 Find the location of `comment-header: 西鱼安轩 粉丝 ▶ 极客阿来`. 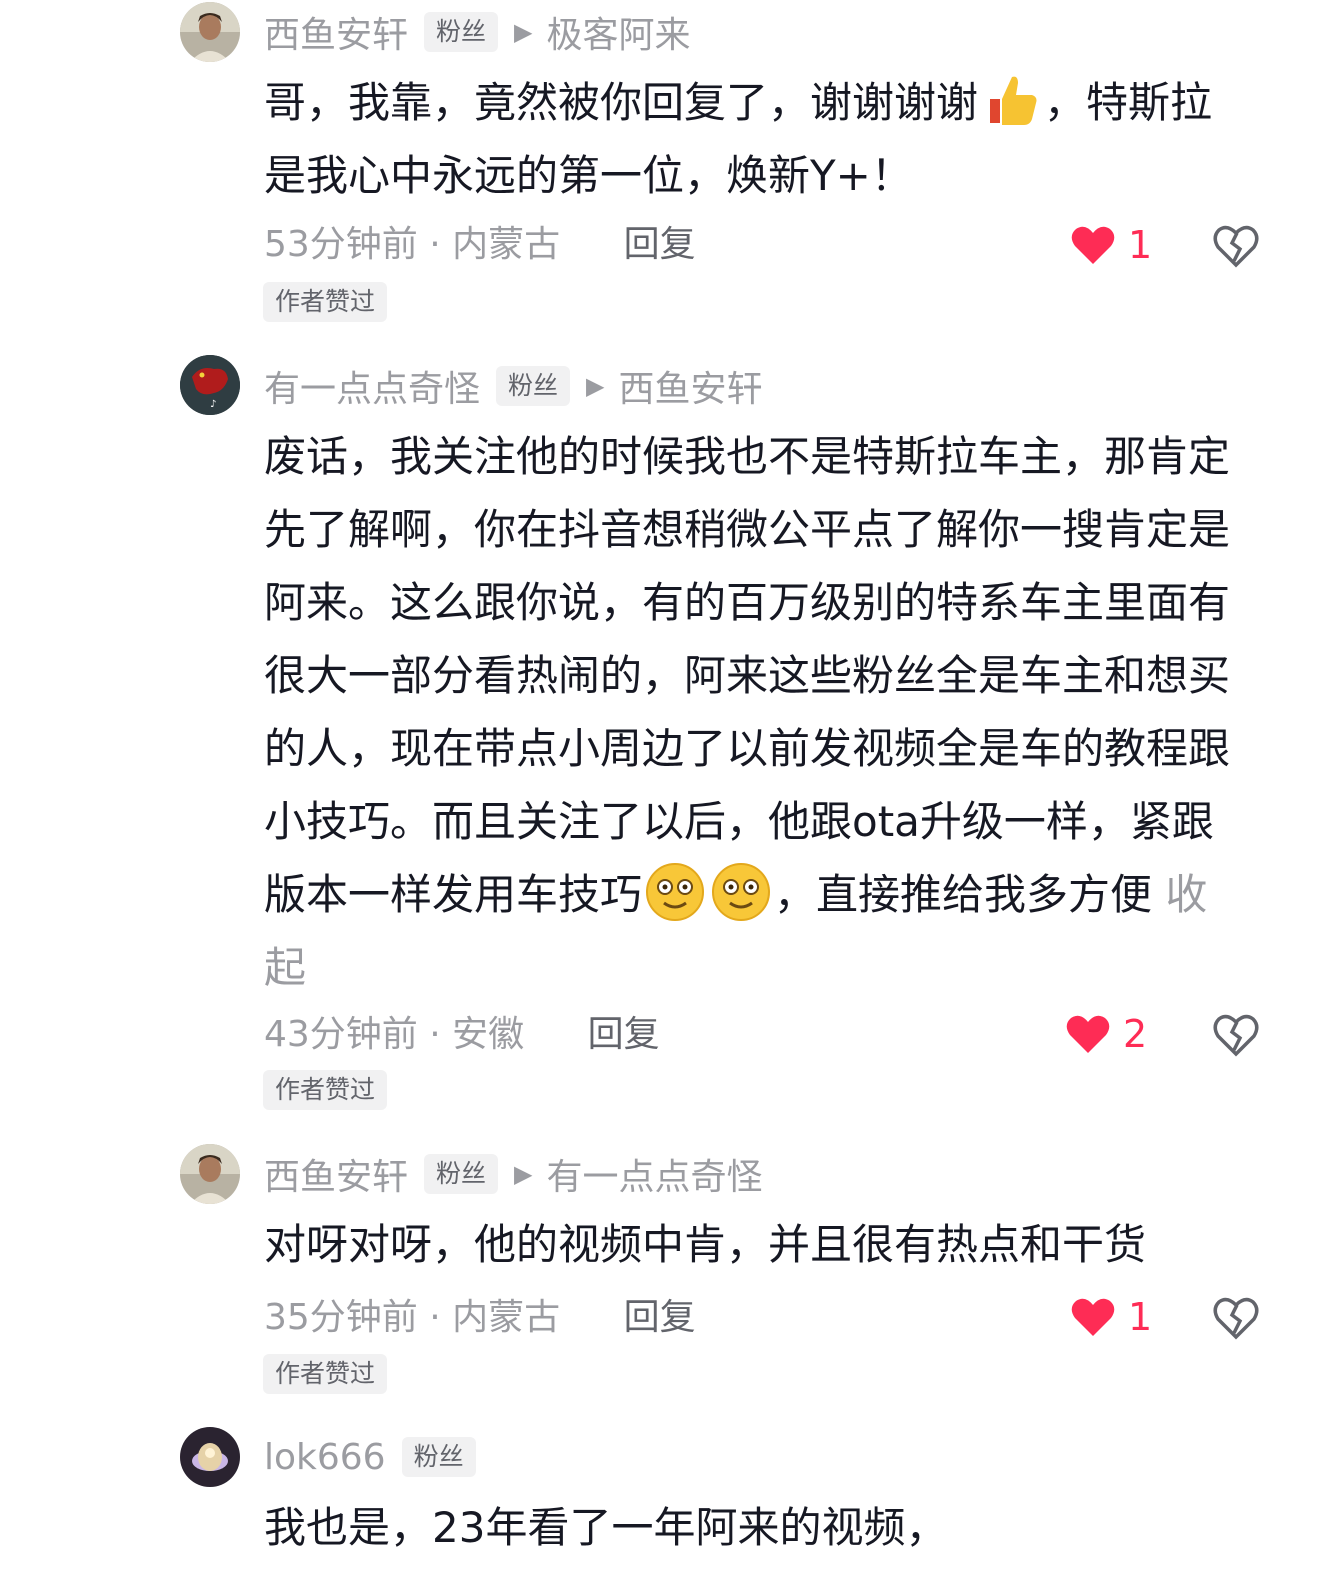

comment-header: 西鱼安轩 粉丝 ▶ 极客阿来 is located at coordinates (477, 32).